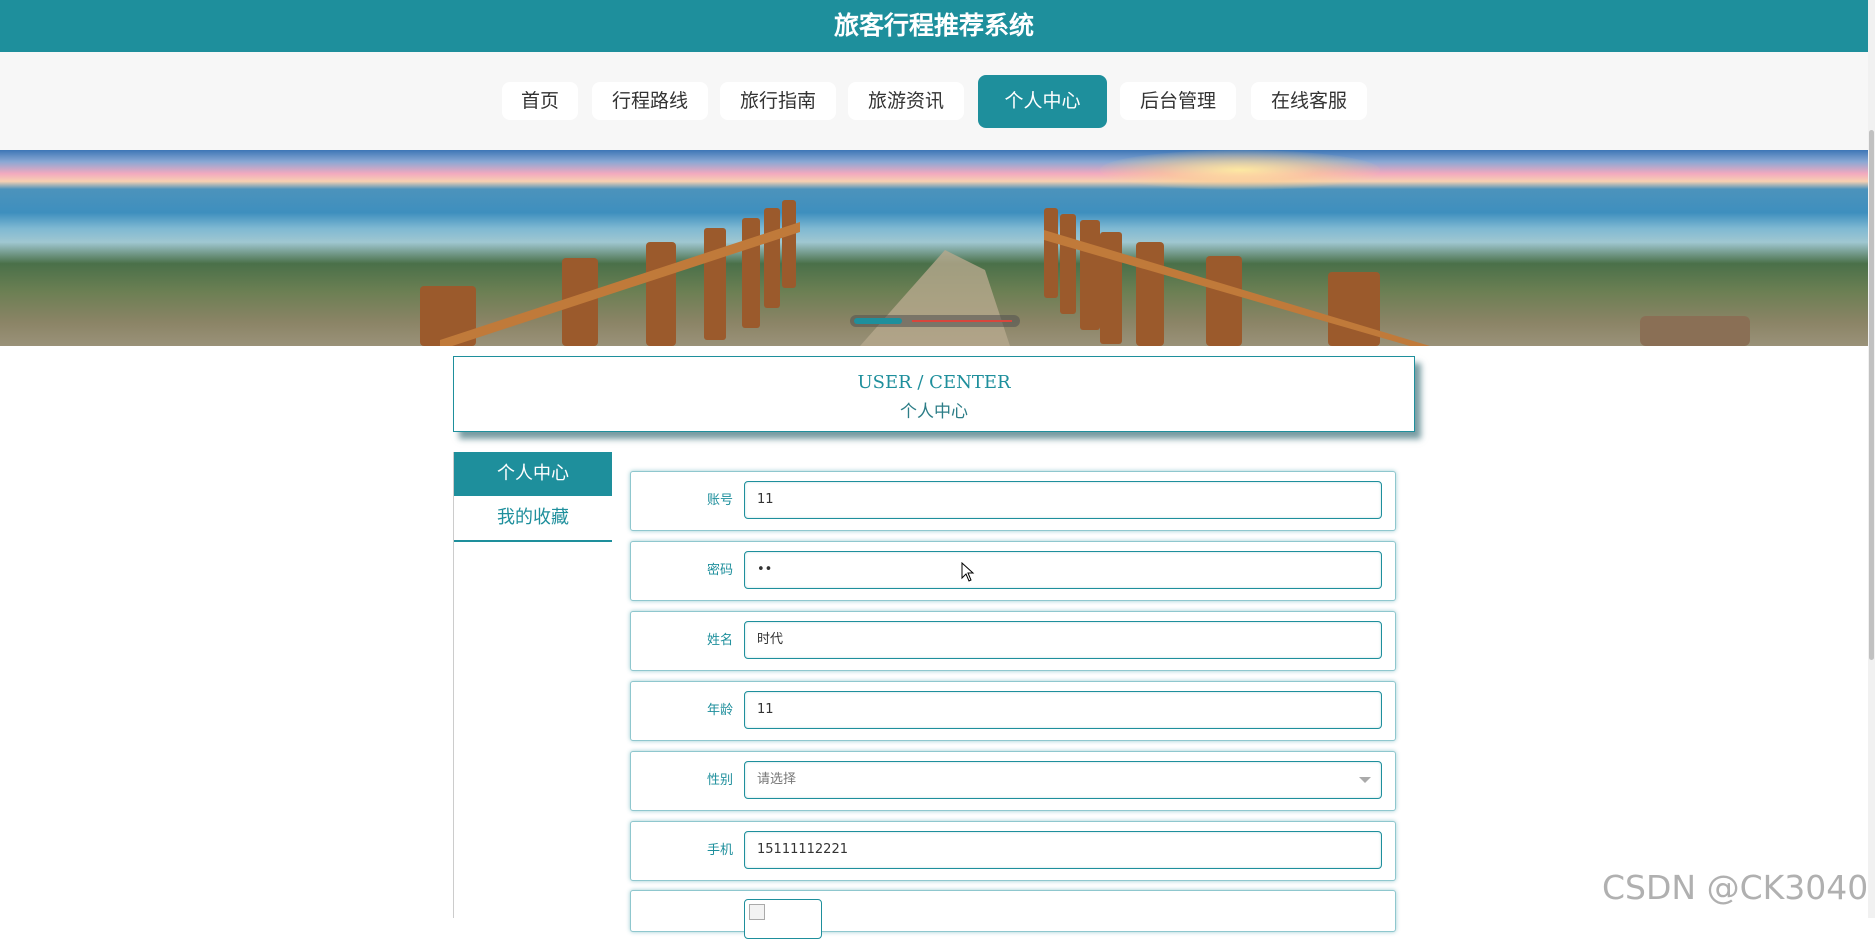 This screenshot has height=939, width=1875. I want to click on main-nav: 首页 行程路线 旅行指南 旅游资讯 个人中心 后台管理 在线客服, so click(934, 101).